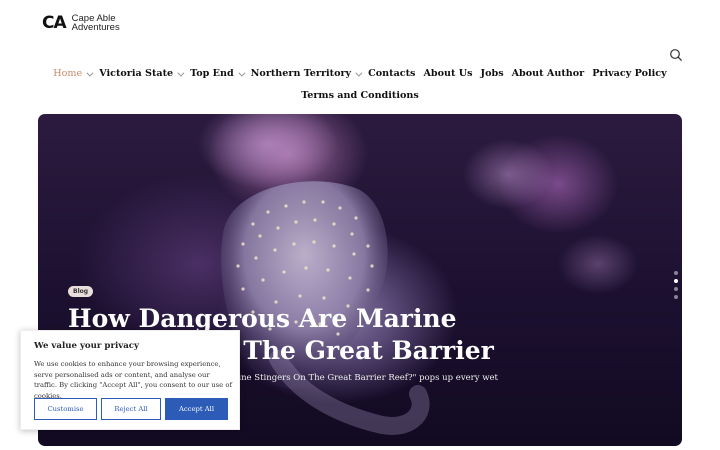 Image resolution: width=720 pixels, height=450 pixels. Describe the element at coordinates (676, 285) in the screenshot. I see `slider-dots` at that location.